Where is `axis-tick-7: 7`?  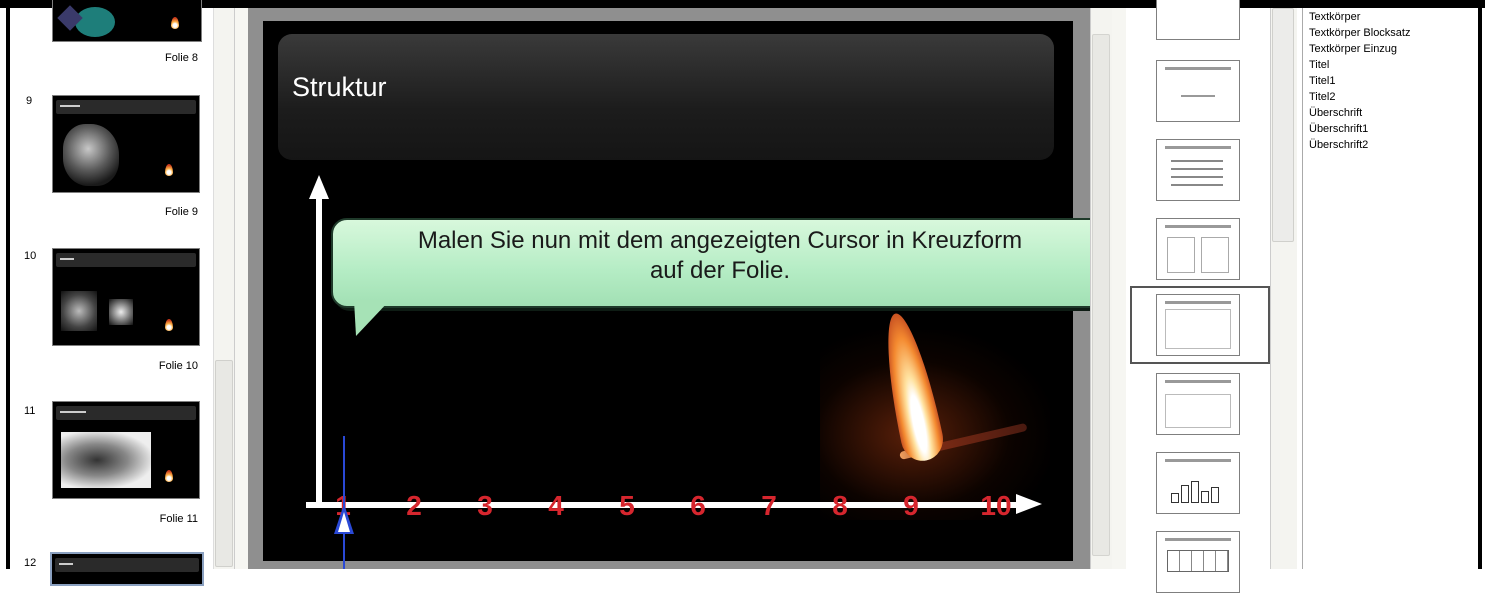
axis-tick-7: 7 is located at coordinates (769, 505).